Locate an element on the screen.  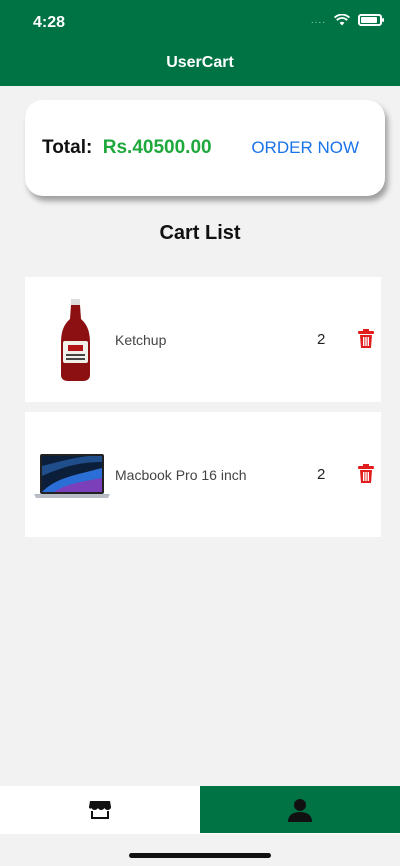
cart-item: Ketchup 2 is located at coordinates (203, 339).